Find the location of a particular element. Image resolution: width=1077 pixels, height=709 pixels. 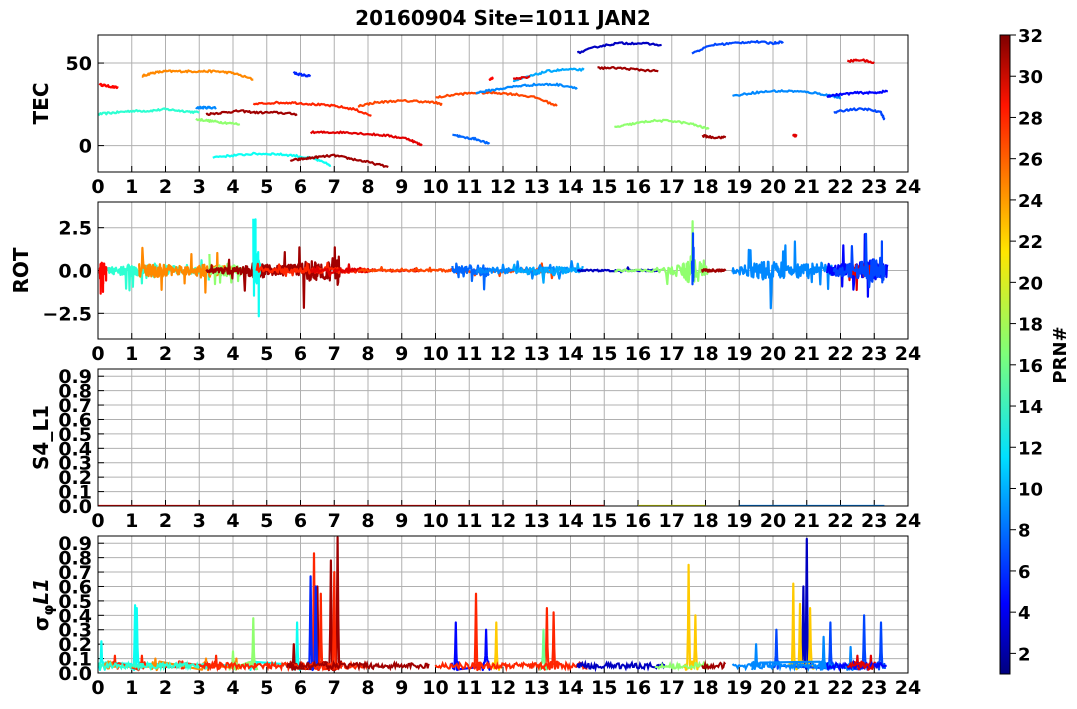

colorbar-tick-label: 6 is located at coordinates (1024, 572).